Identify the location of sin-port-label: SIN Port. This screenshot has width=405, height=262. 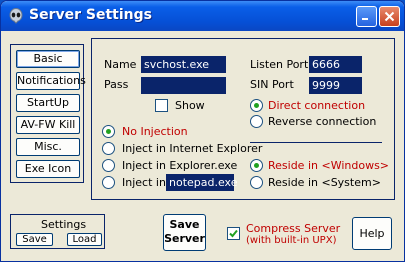
(272, 84).